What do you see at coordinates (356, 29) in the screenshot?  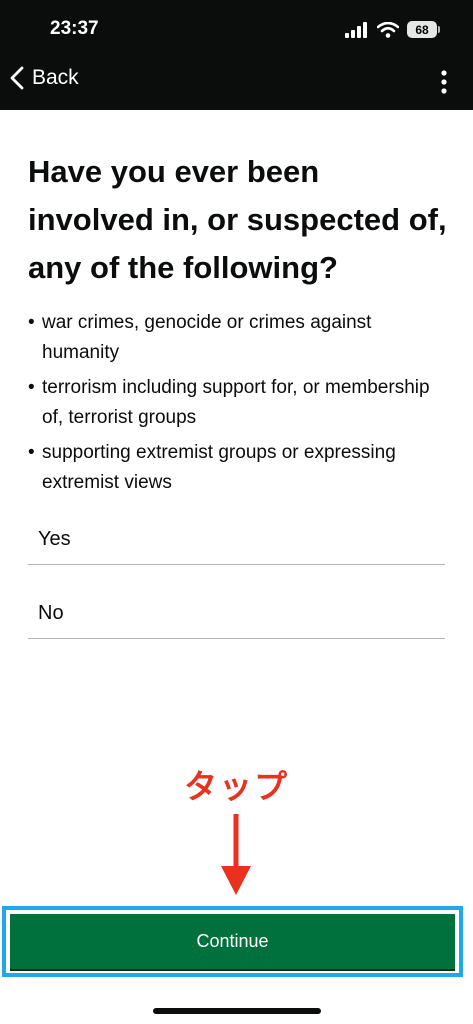 I see `signal-icon` at bounding box center [356, 29].